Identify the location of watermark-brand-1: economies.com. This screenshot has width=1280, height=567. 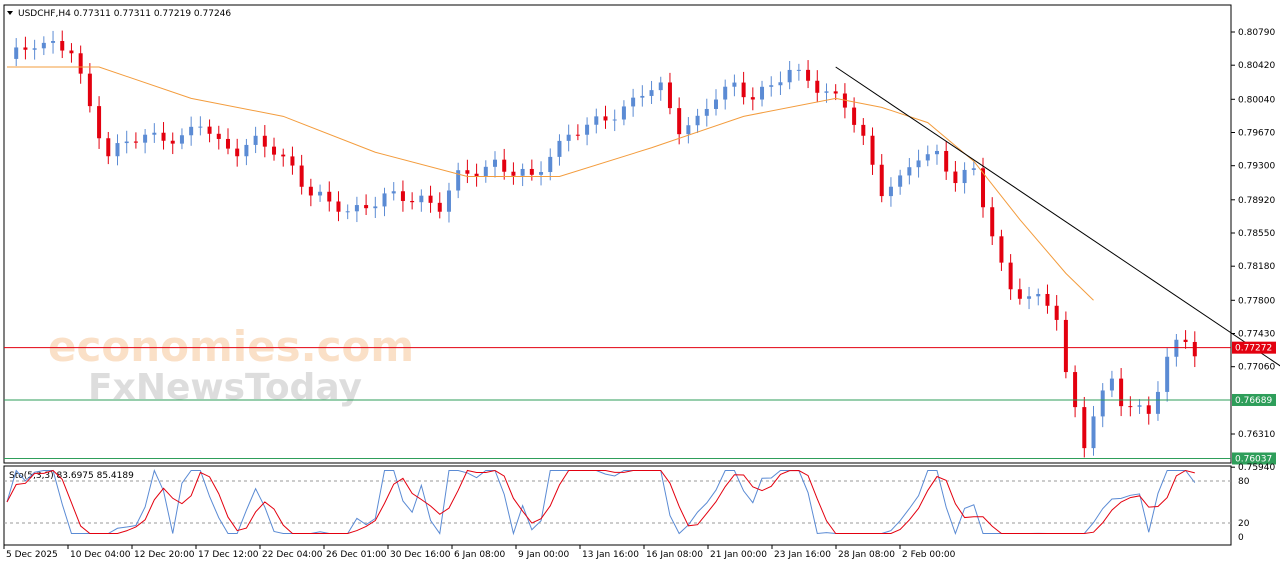
(231, 346).